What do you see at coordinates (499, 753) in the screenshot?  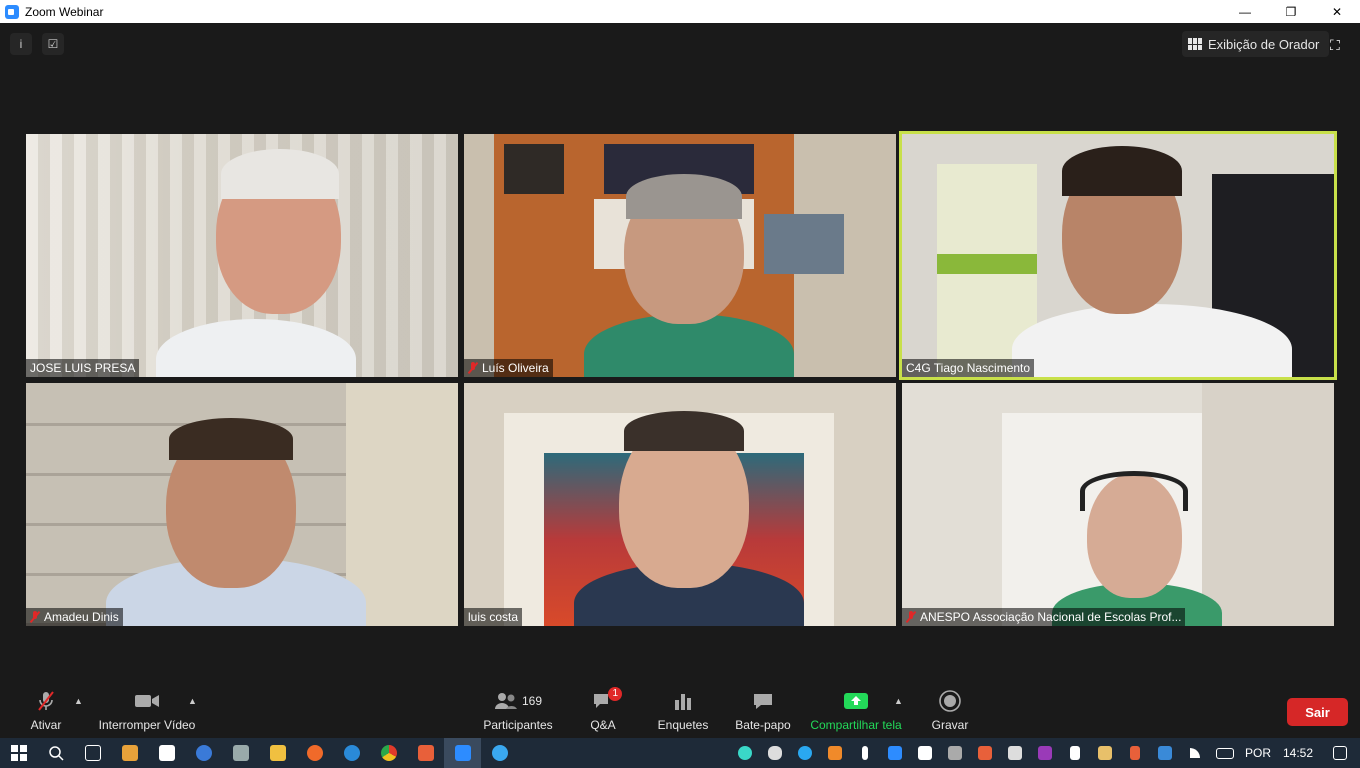 I see `ie-icon` at bounding box center [499, 753].